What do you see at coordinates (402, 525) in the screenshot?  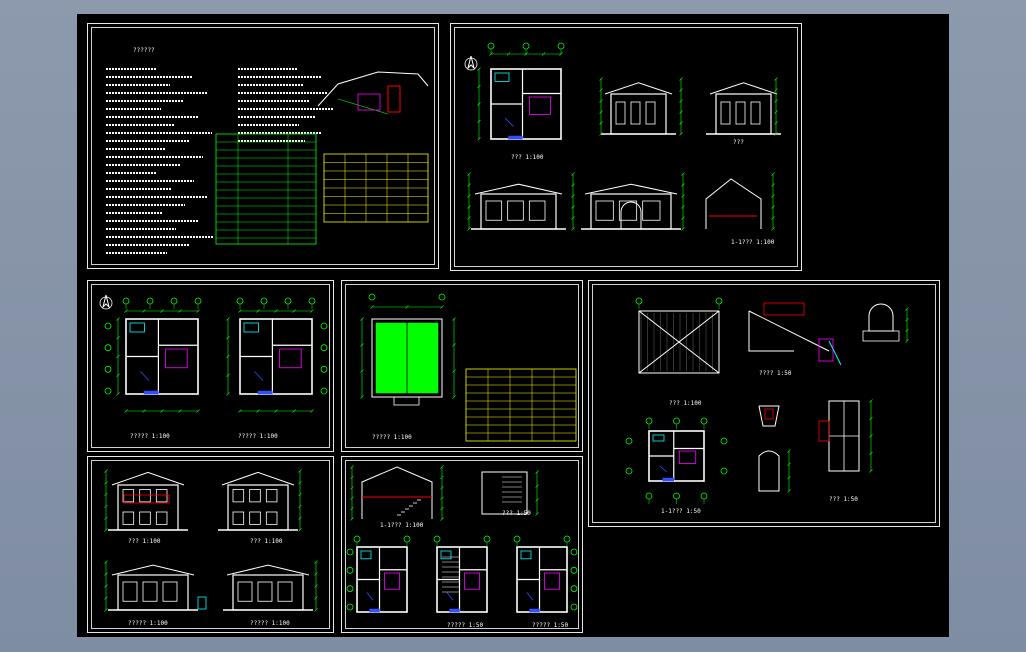 I see `stairs-caption-a: 1-1??? 1:100` at bounding box center [402, 525].